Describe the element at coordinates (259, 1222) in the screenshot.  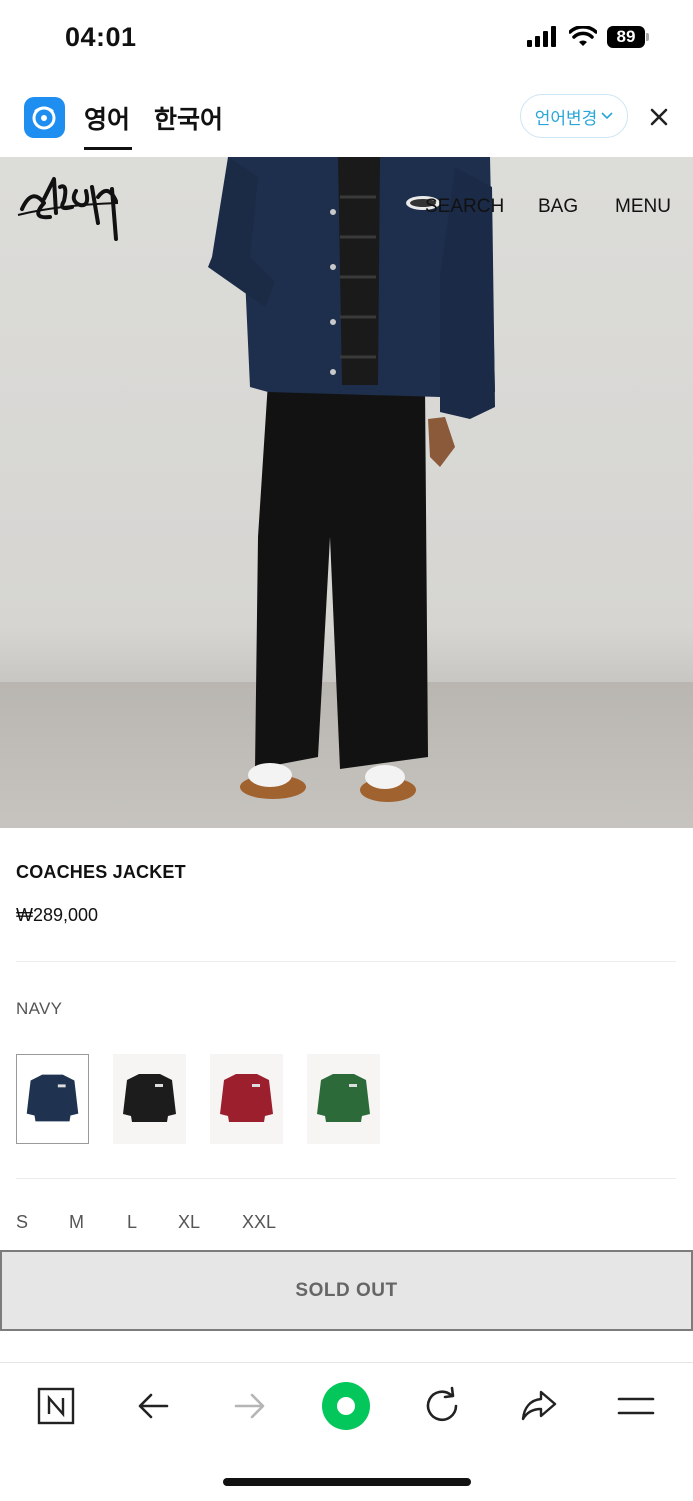
I see `size-option-xxl: XXL` at that location.